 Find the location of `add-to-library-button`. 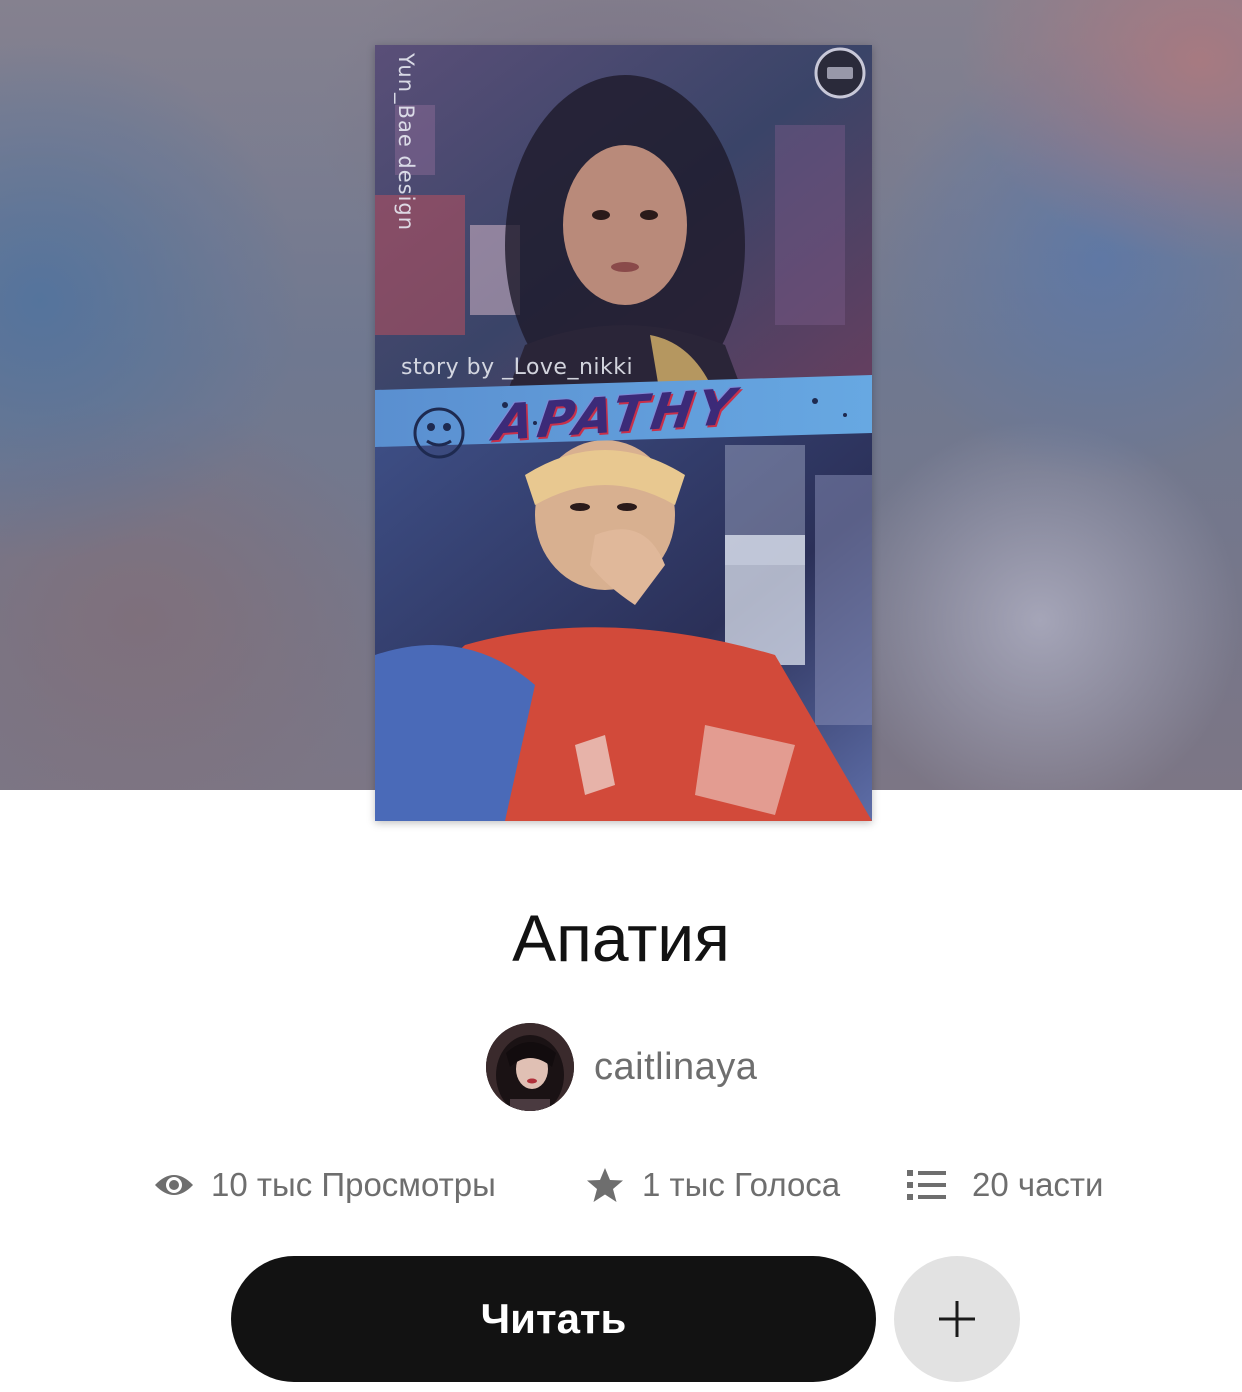

add-to-library-button is located at coordinates (957, 1319).